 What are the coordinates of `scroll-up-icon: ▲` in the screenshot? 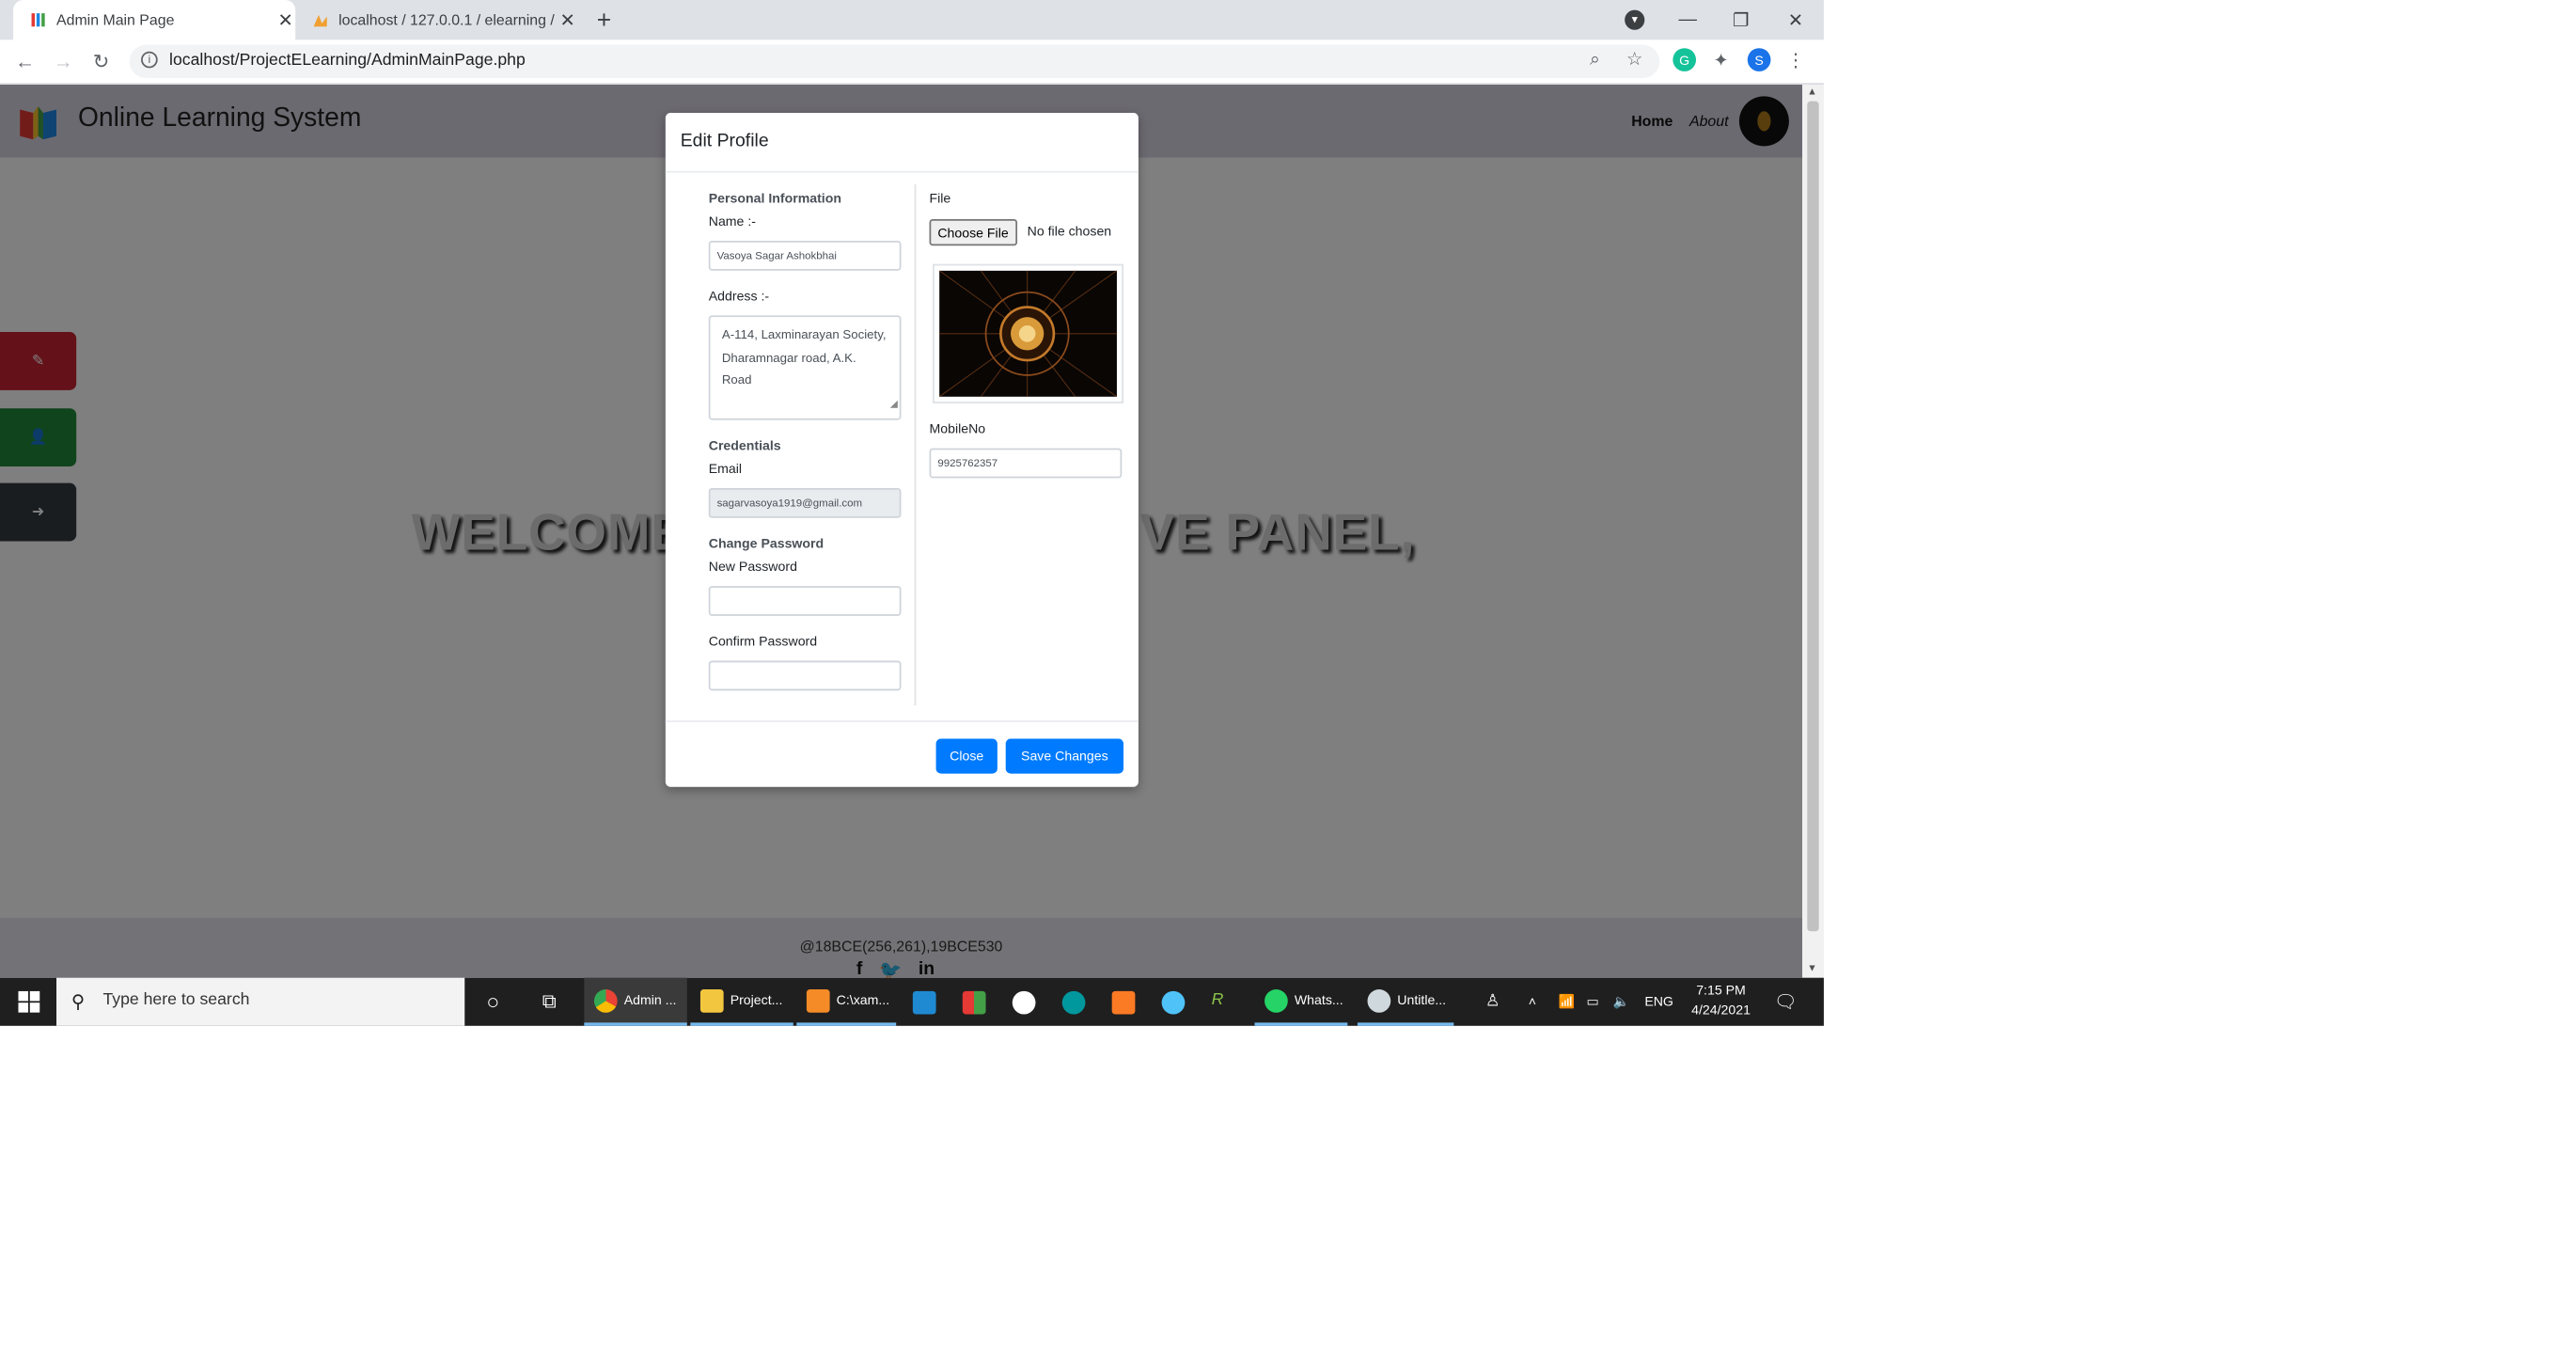 It's located at (1812, 93).